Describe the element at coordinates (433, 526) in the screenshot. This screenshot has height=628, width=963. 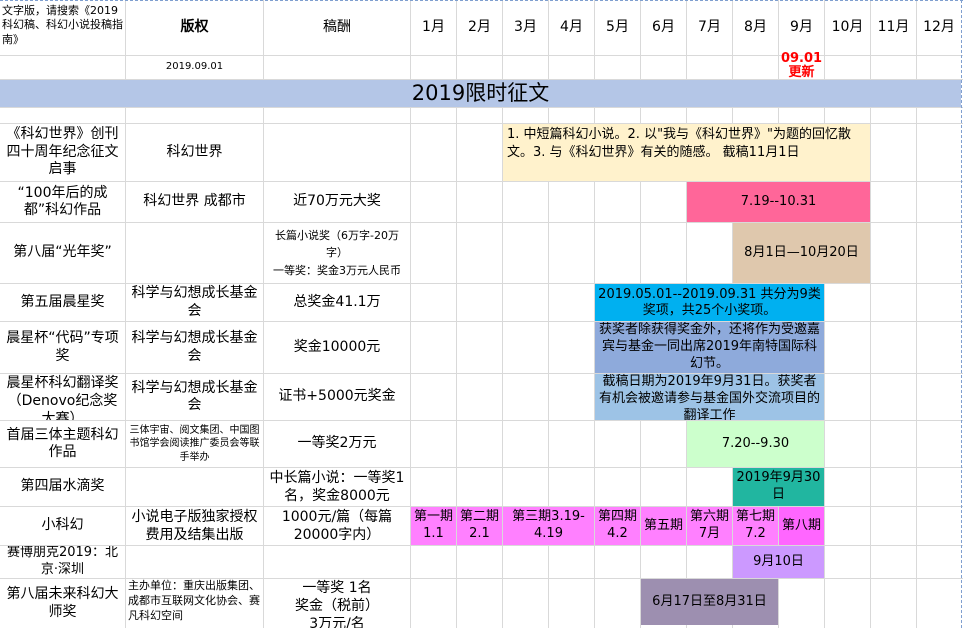
I see `timeline-bar: 第一期1.1` at that location.